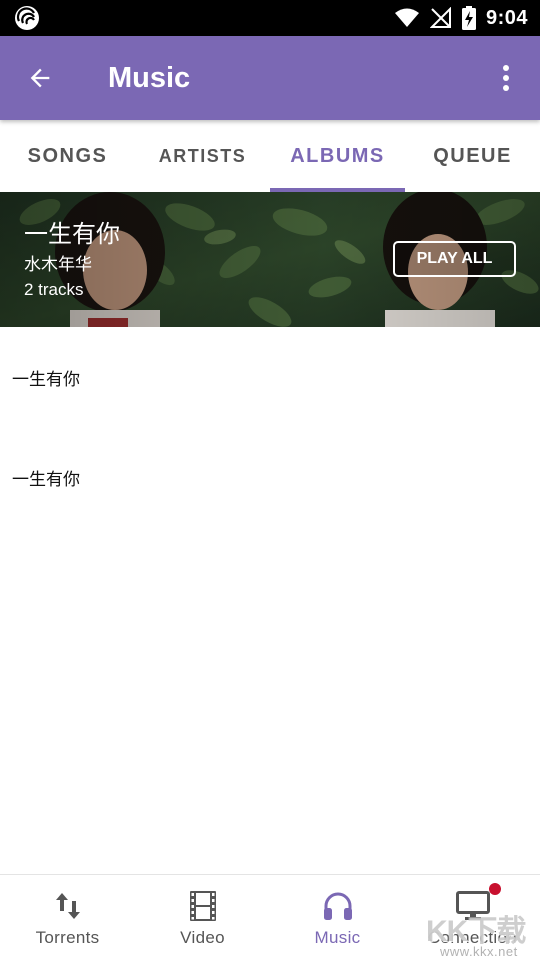  What do you see at coordinates (468, 18) in the screenshot?
I see `battery-charging-icon` at bounding box center [468, 18].